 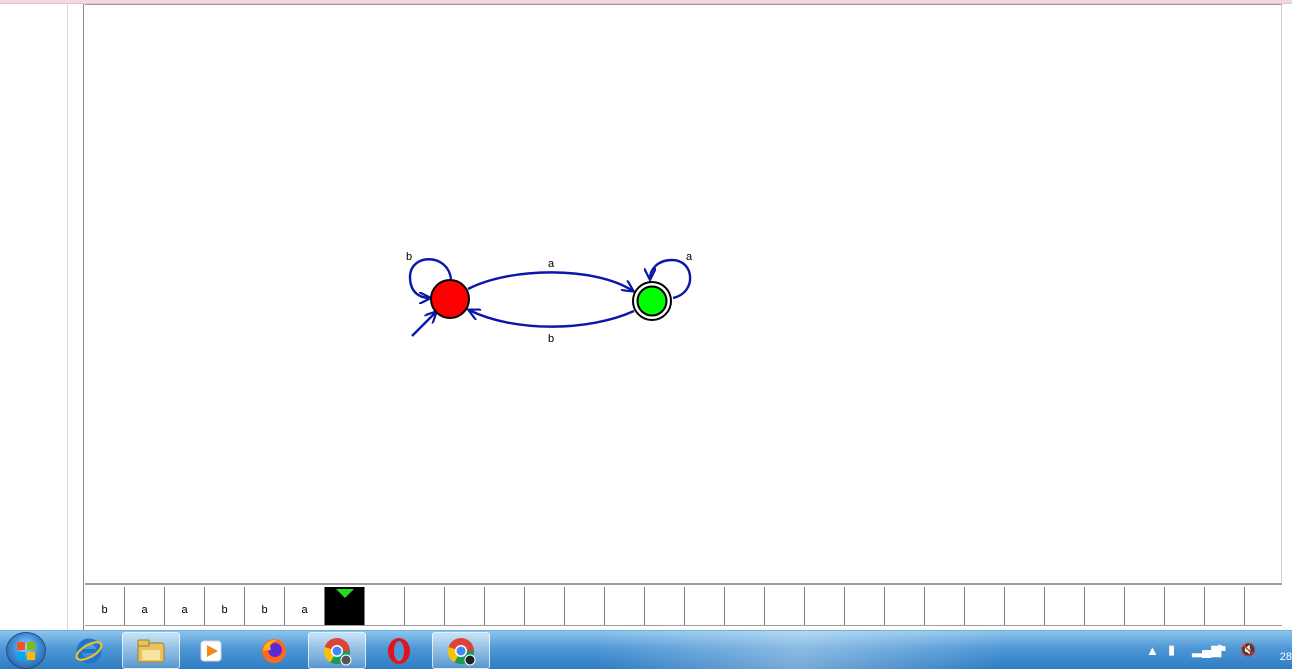 What do you see at coordinates (1222, 650) in the screenshot?
I see `action-center-flag-icon: ⚑` at bounding box center [1222, 650].